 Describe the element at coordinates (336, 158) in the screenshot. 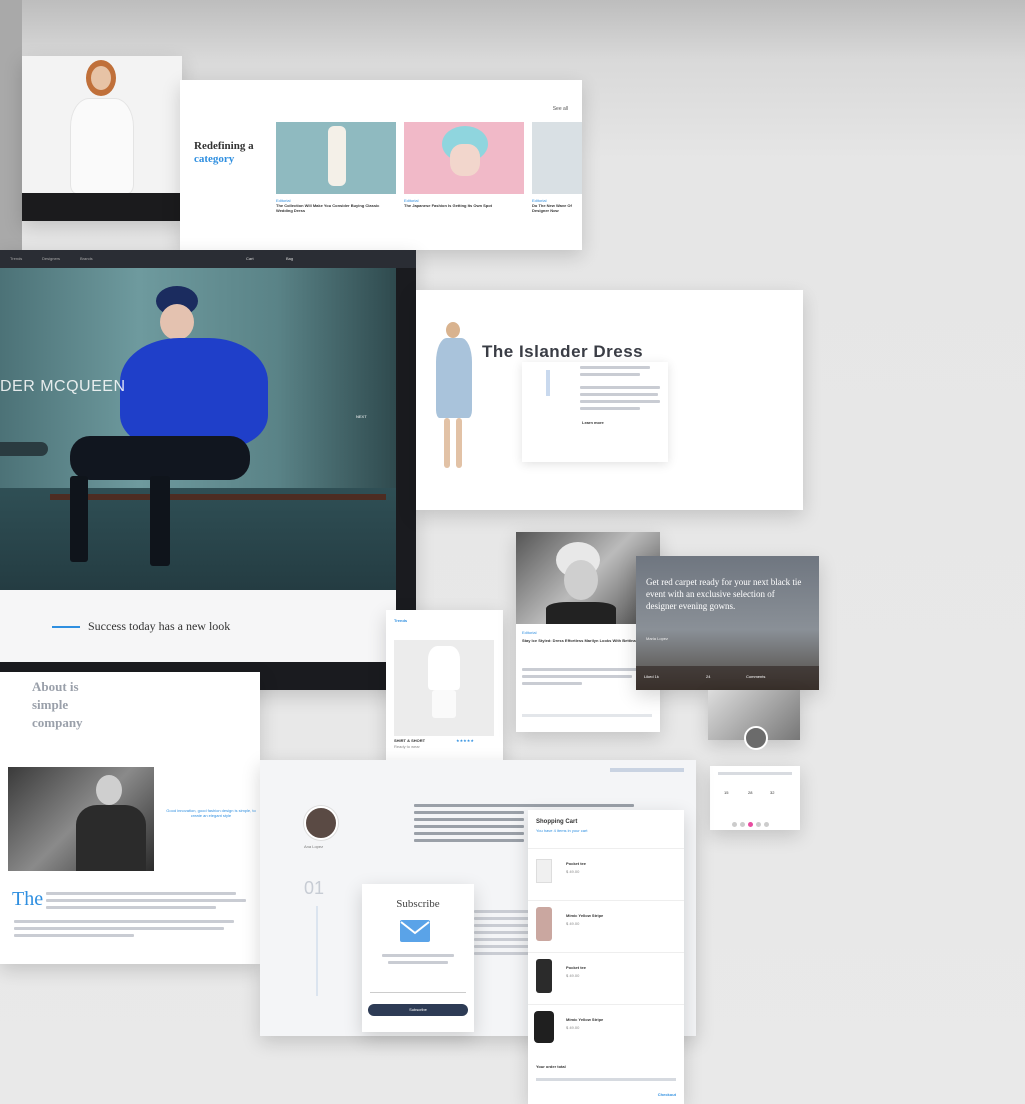

I see `category-item-1-image` at that location.